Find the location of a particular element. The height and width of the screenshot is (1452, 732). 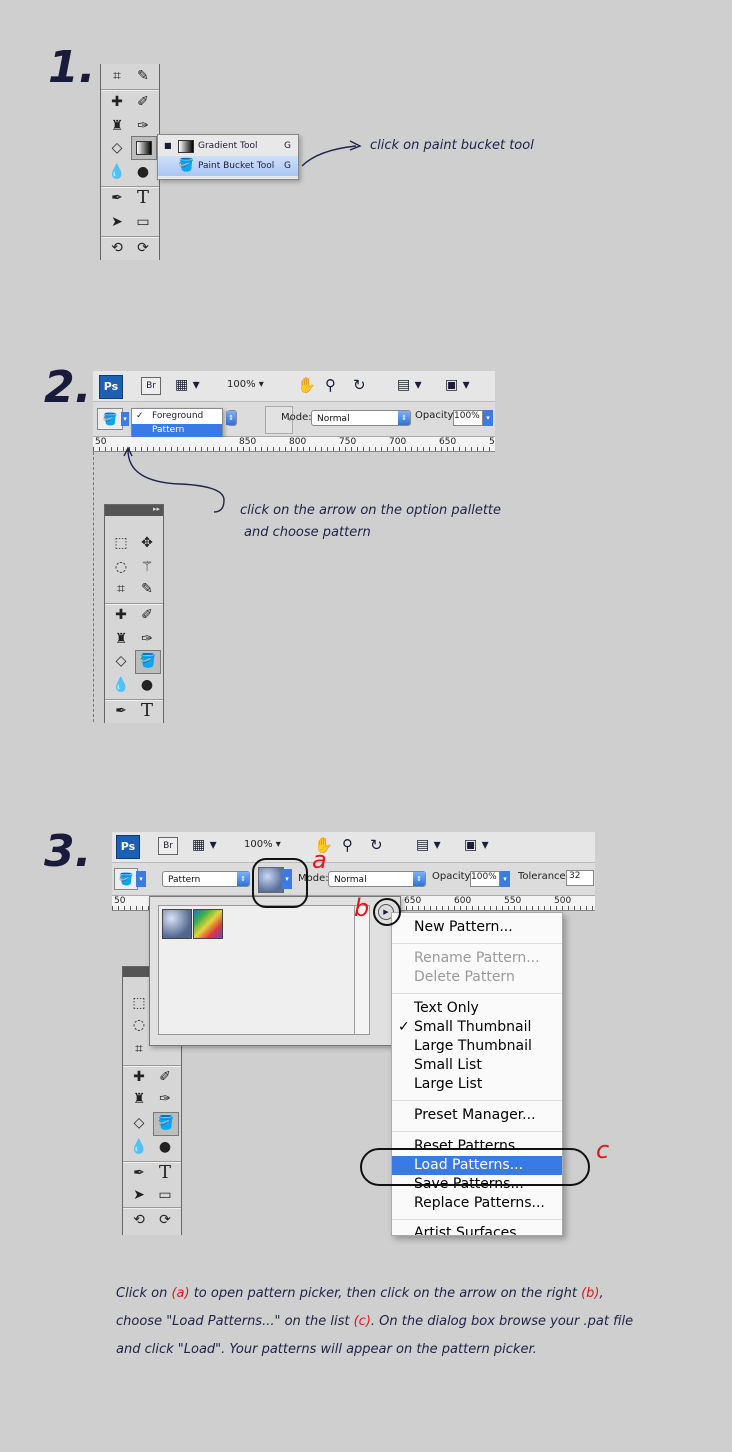

fill-source-select-bg: ⇕ is located at coordinates (231, 418).